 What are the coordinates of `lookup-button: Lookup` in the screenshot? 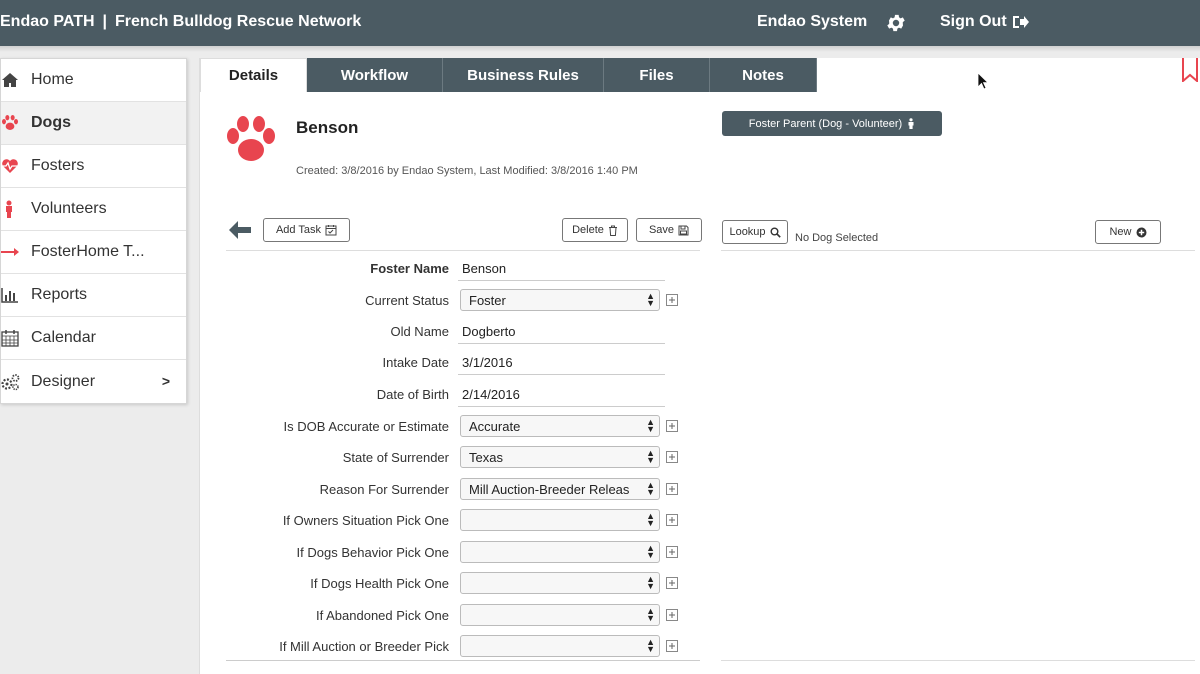 It's located at (755, 232).